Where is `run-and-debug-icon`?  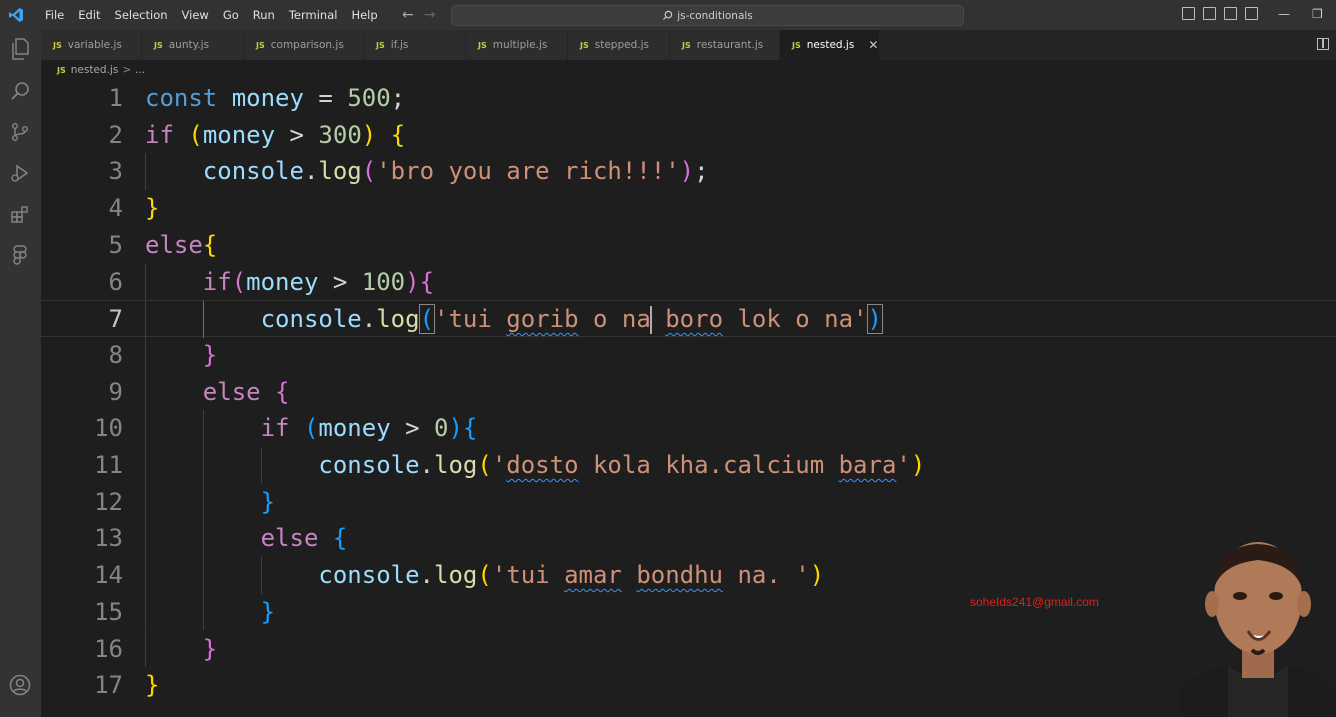
run-and-debug-icon is located at coordinates (20, 173).